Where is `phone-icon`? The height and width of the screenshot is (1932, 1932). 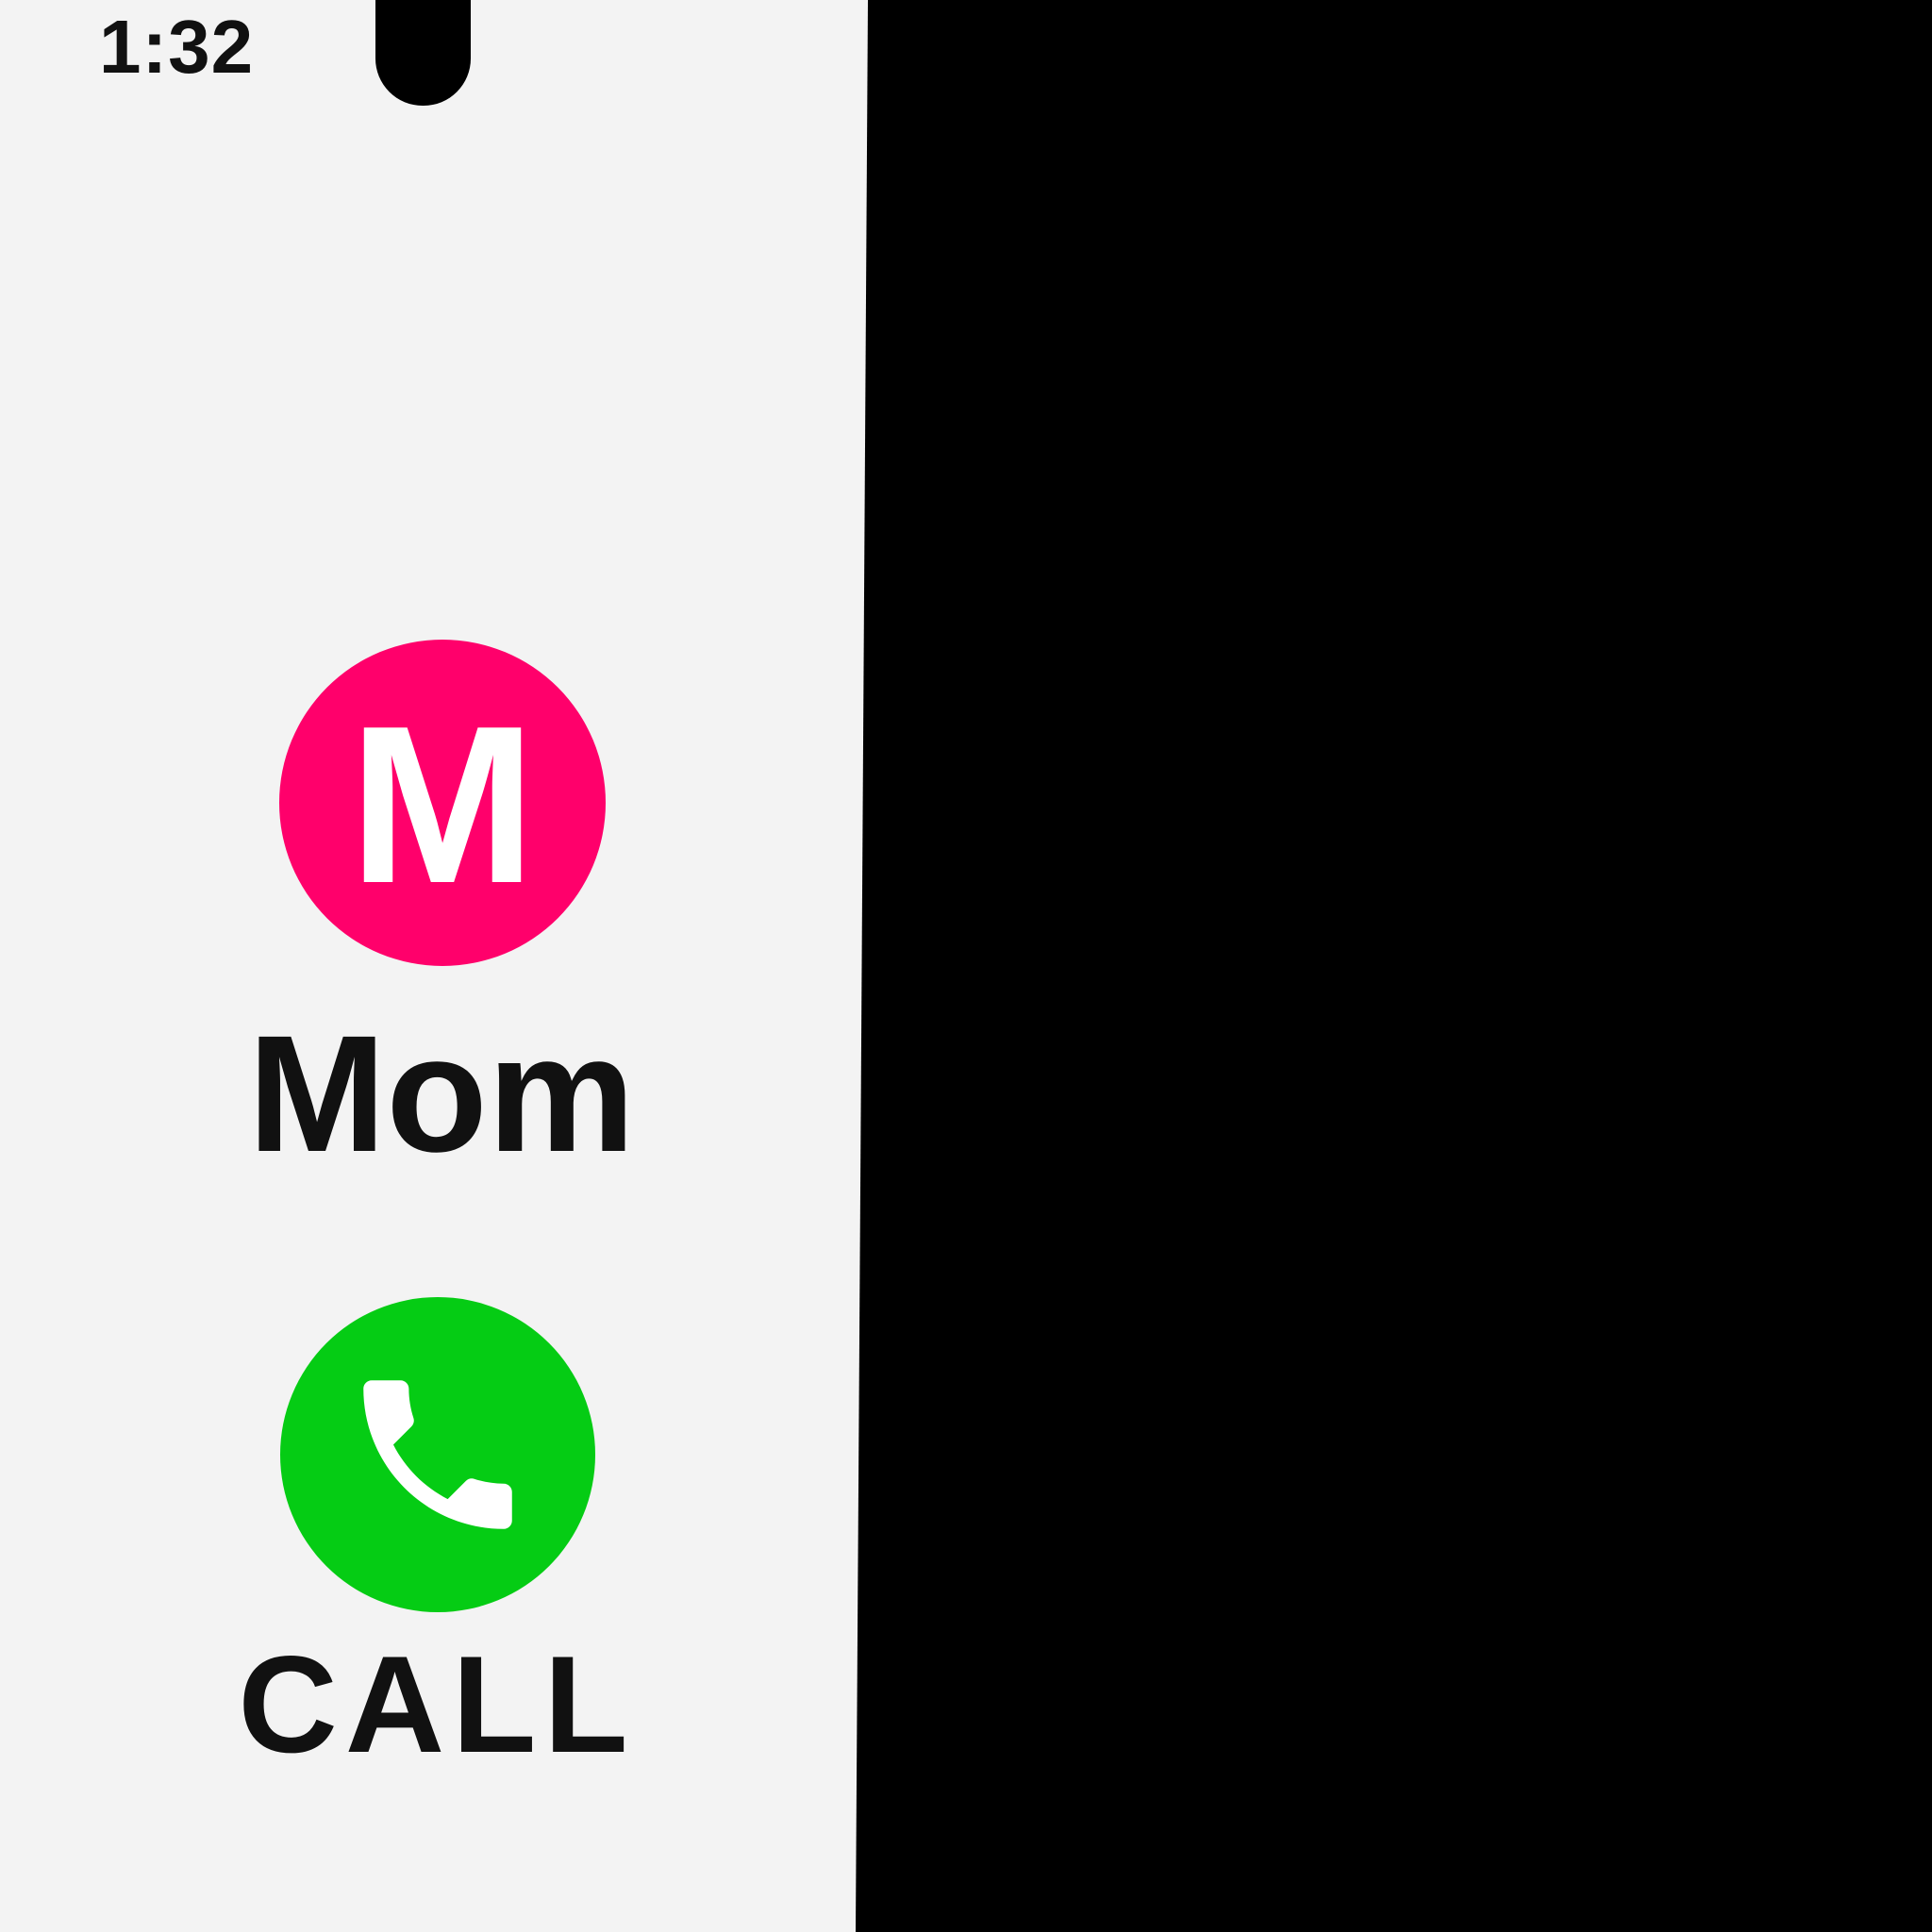 phone-icon is located at coordinates (437, 1454).